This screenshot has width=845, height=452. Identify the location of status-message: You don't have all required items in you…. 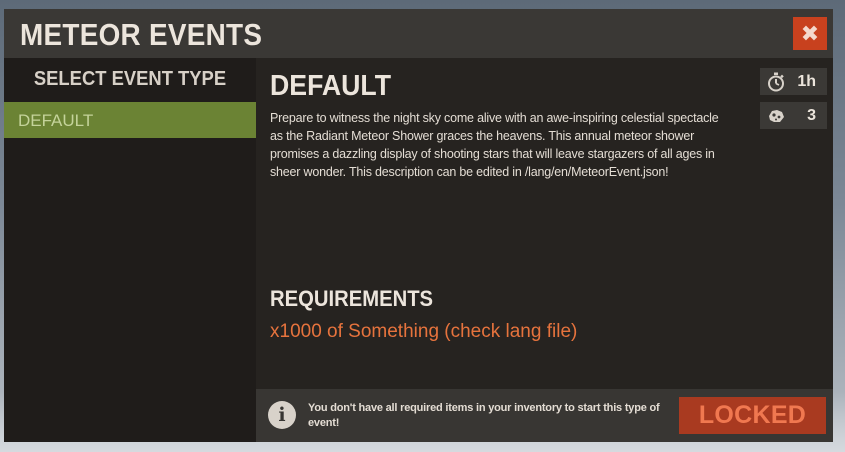
(484, 415).